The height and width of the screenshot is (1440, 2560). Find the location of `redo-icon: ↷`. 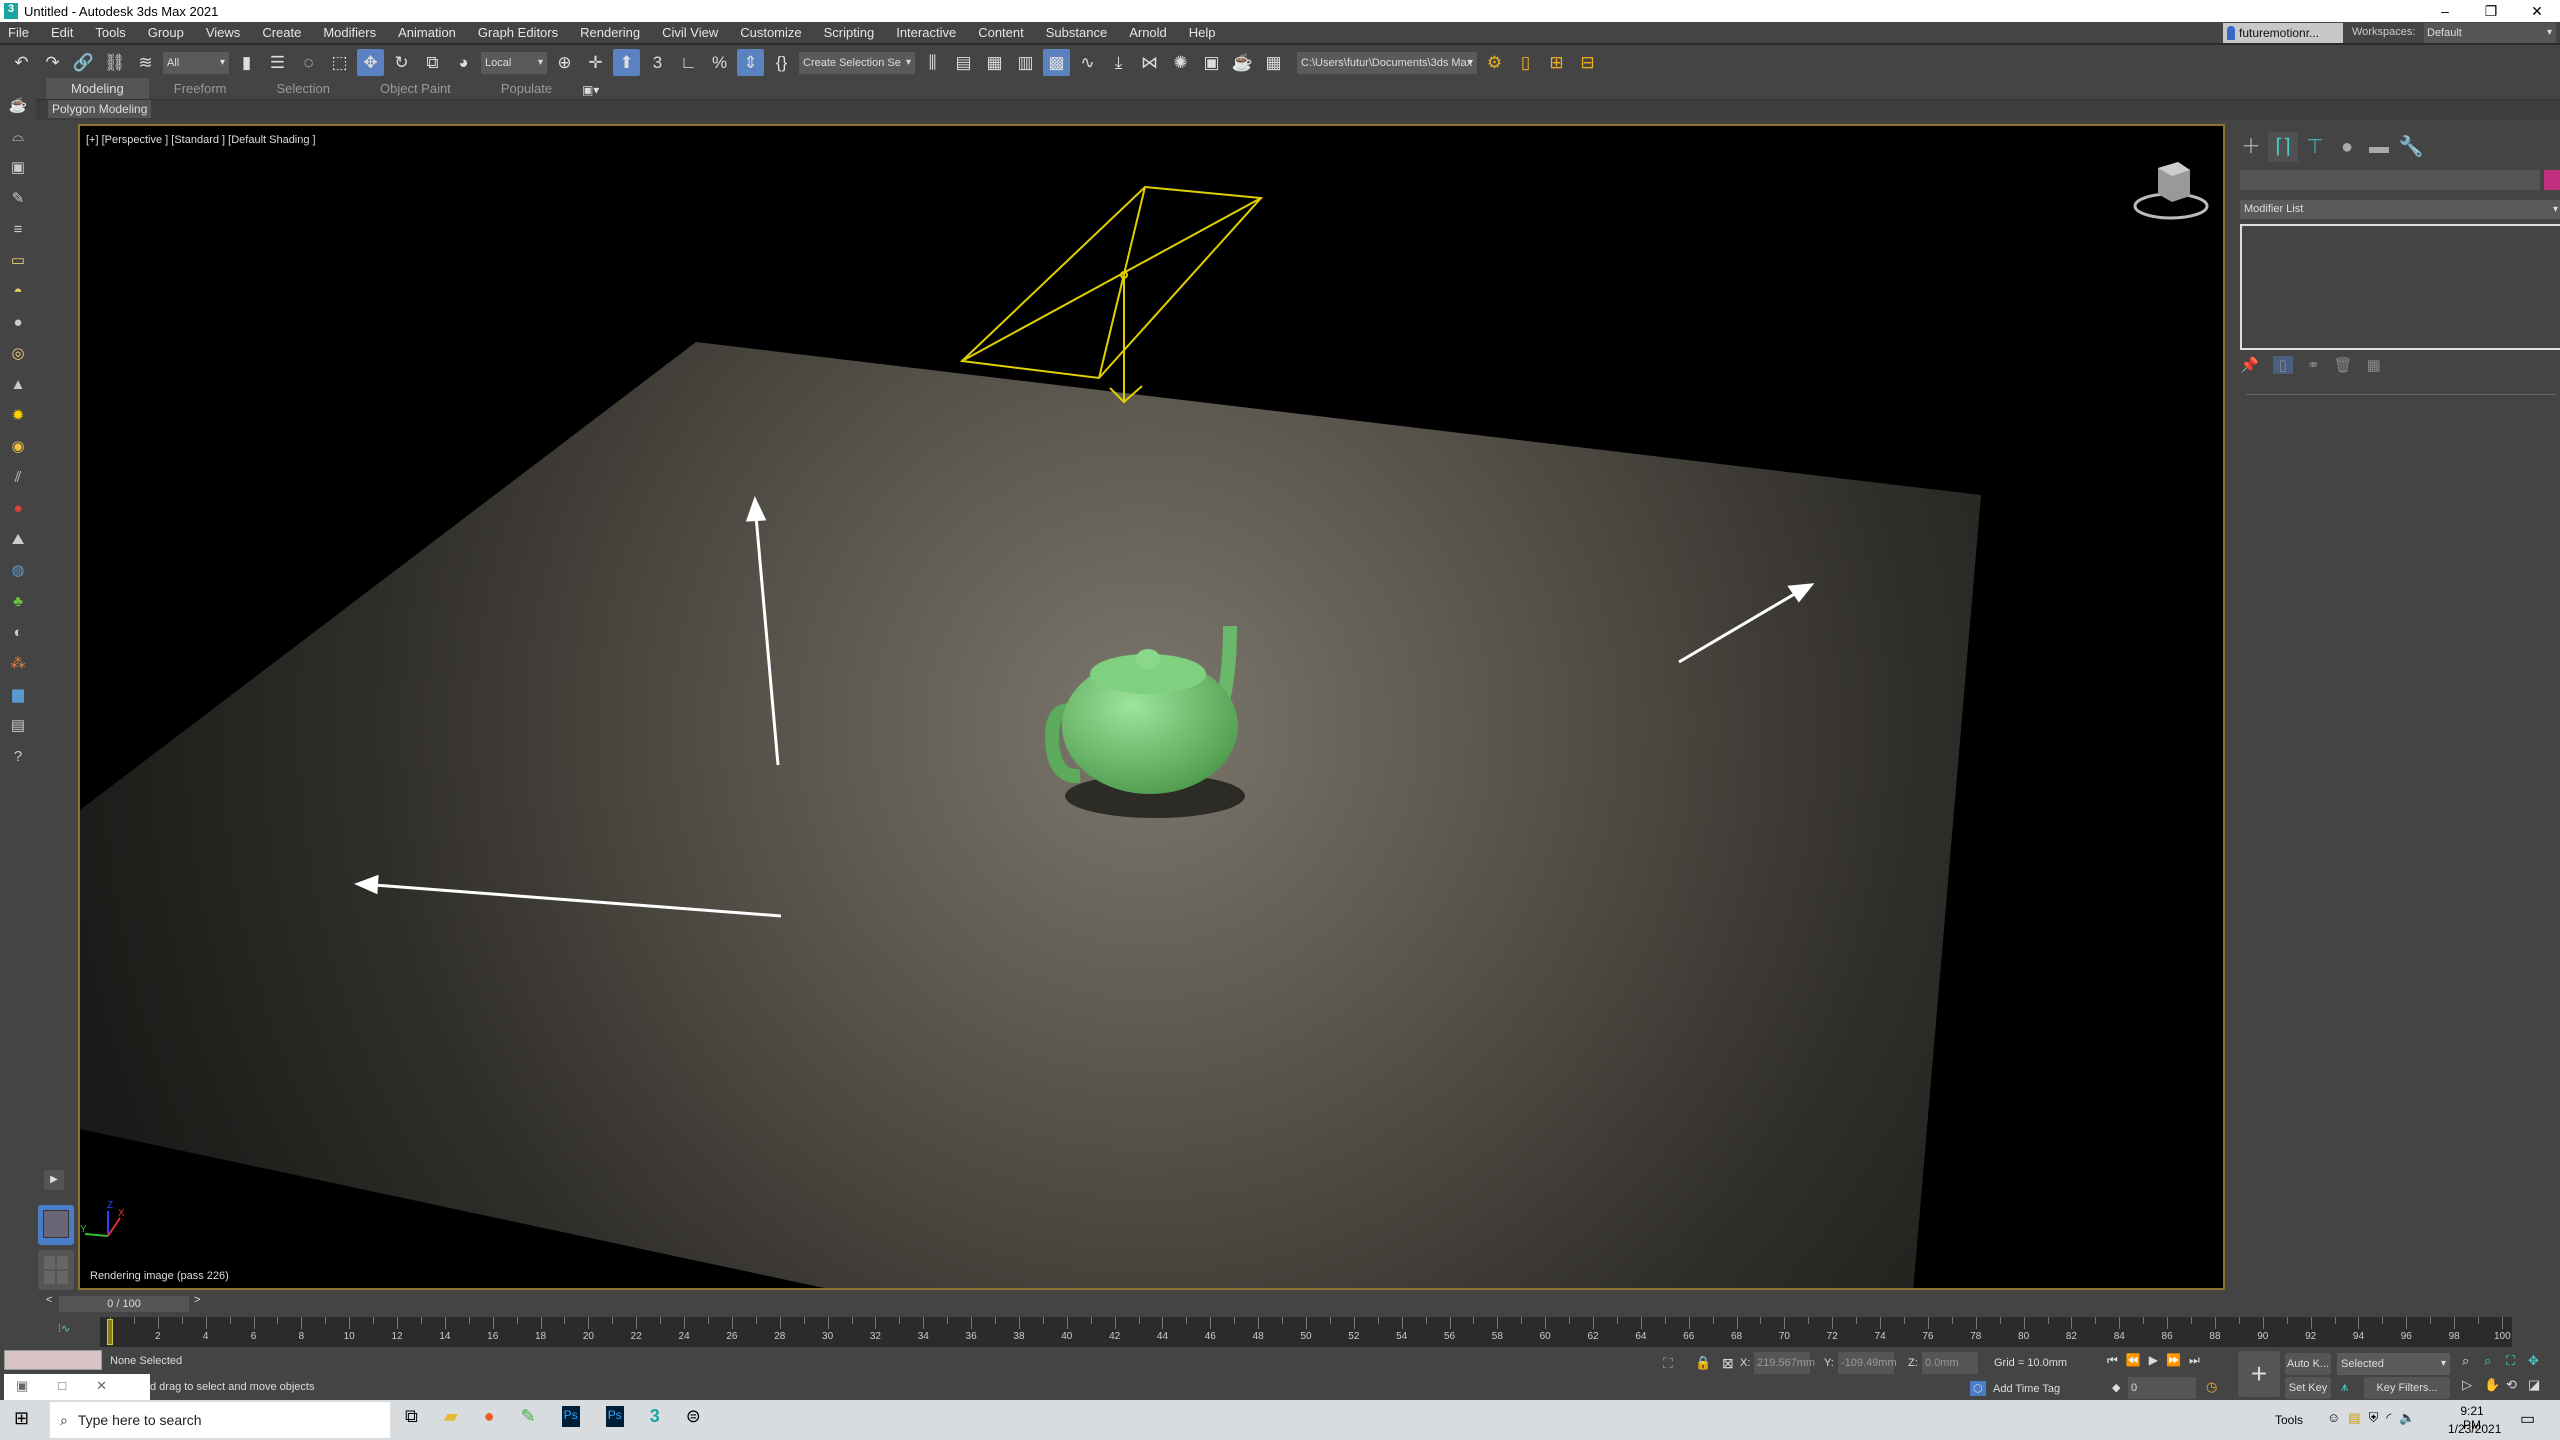

redo-icon: ↷ is located at coordinates (52, 62).